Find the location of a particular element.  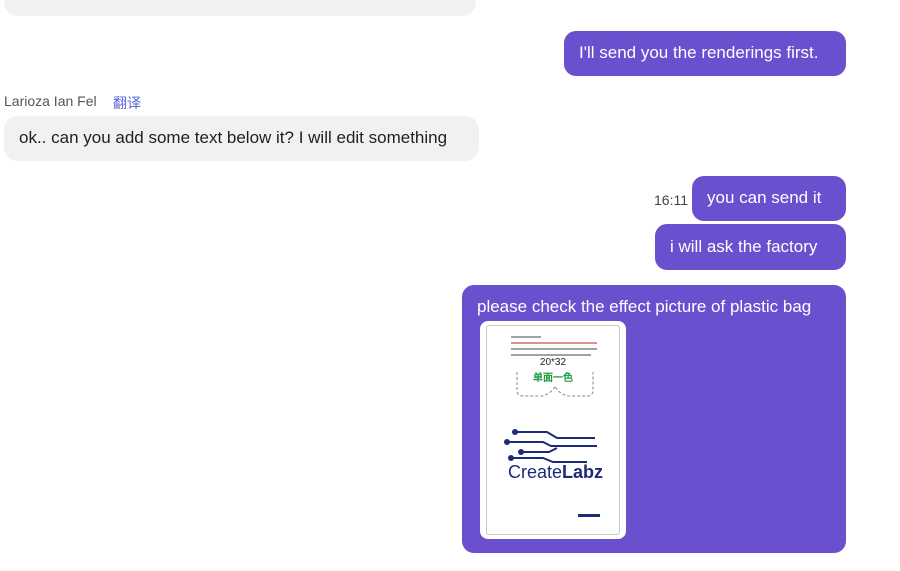

message-timestamp: 16:11 is located at coordinates (671, 200).